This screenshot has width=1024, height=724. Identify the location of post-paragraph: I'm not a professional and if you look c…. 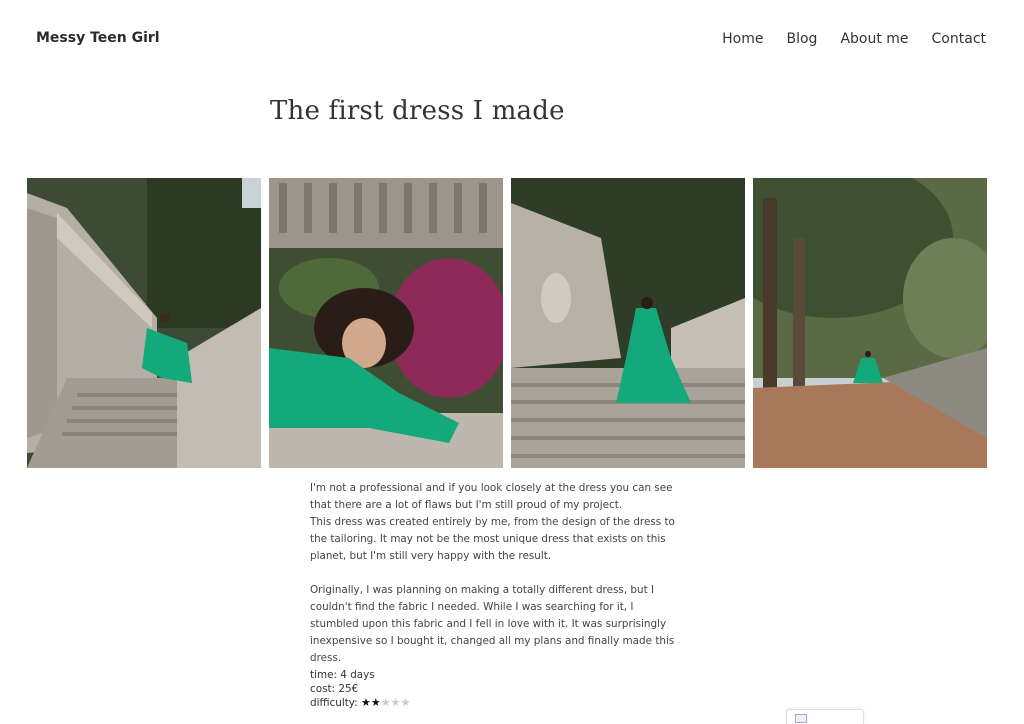
(492, 522).